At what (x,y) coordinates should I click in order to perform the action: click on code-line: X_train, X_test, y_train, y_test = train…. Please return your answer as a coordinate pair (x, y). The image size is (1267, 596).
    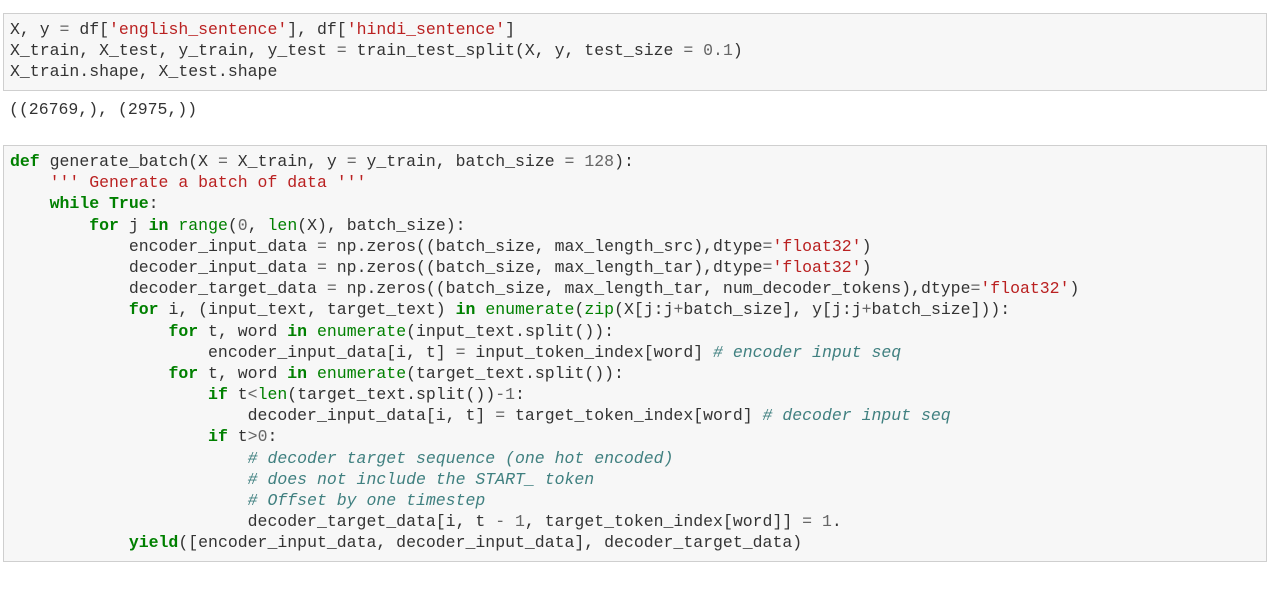
    Looking at the image, I should click on (376, 51).